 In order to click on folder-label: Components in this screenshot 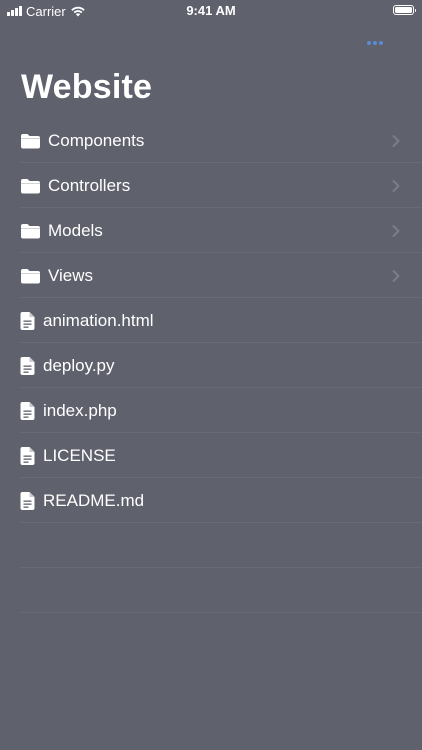, I will do `click(96, 140)`.